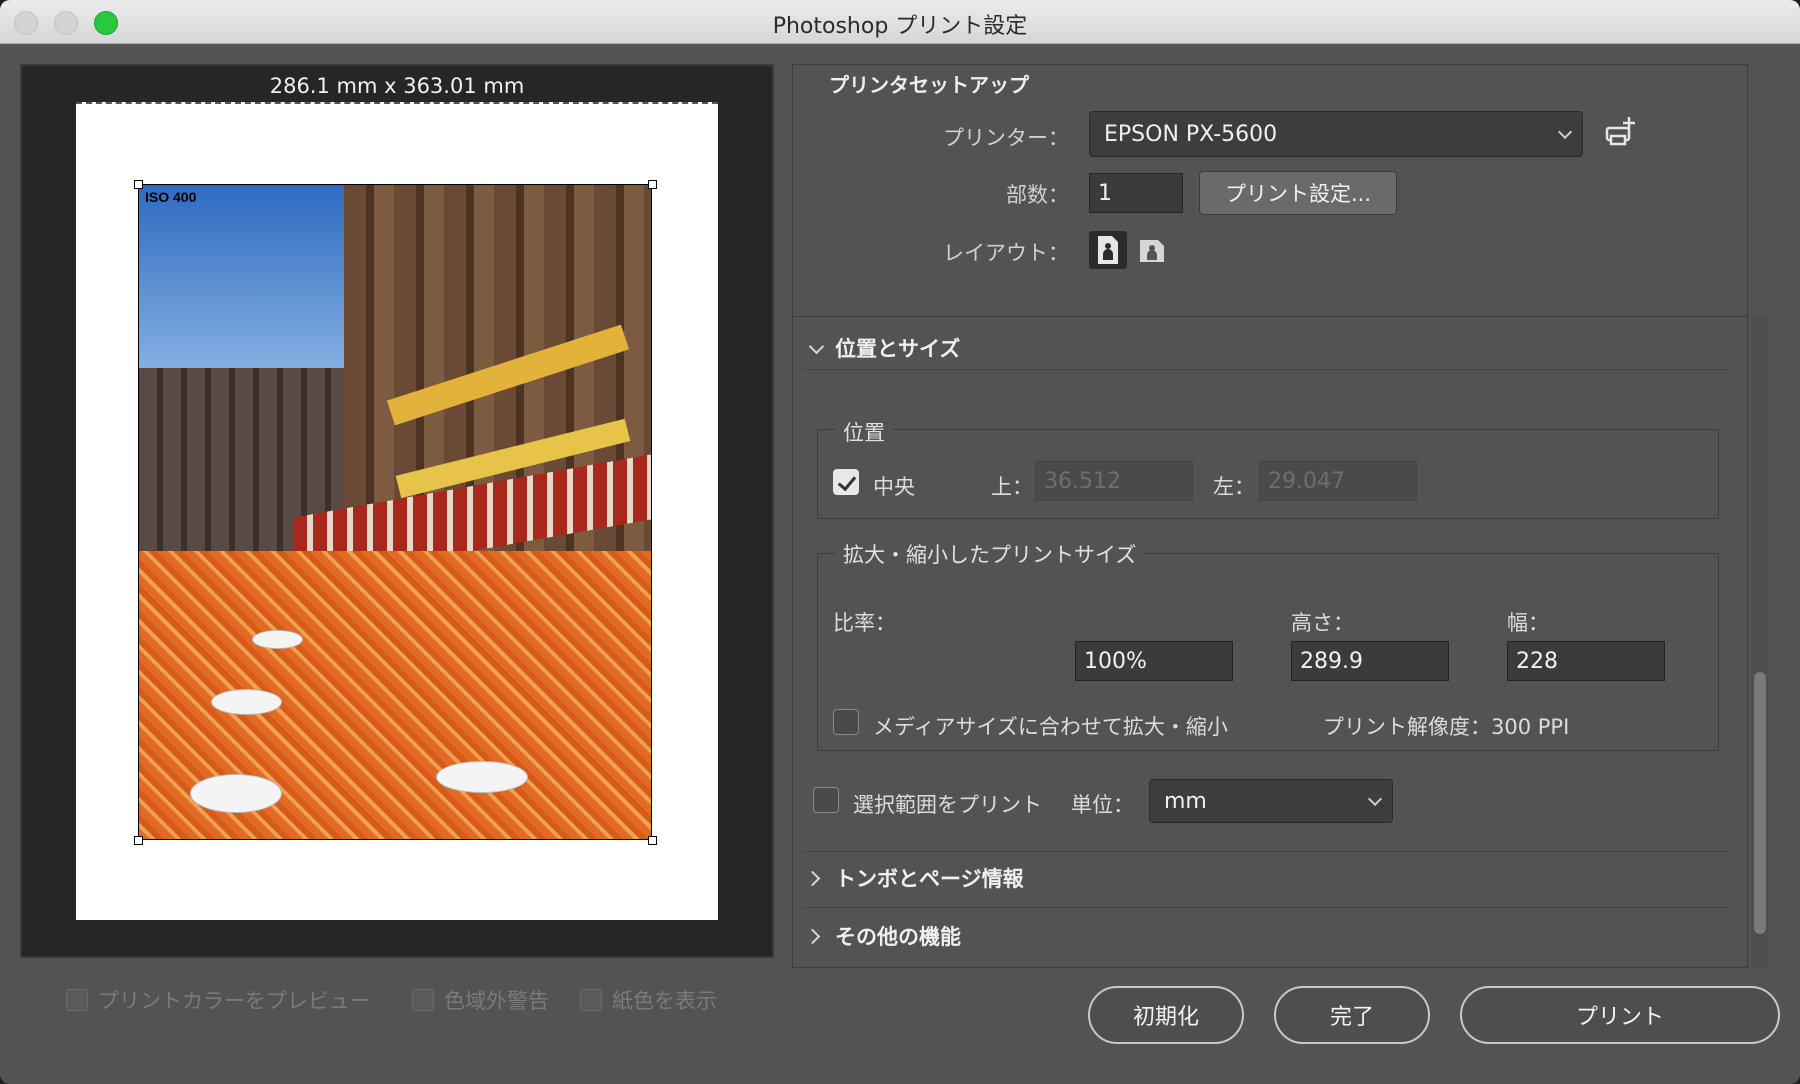 The height and width of the screenshot is (1084, 1800). What do you see at coordinates (591, 1000) in the screenshot?
I see `paper-color-checkbox` at bounding box center [591, 1000].